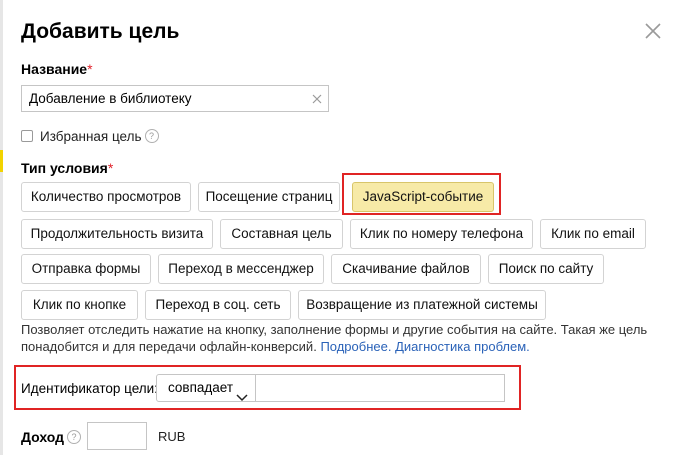  What do you see at coordinates (269, 197) in the screenshot?
I see `condition-option-page-visit: Посещение страниц` at bounding box center [269, 197].